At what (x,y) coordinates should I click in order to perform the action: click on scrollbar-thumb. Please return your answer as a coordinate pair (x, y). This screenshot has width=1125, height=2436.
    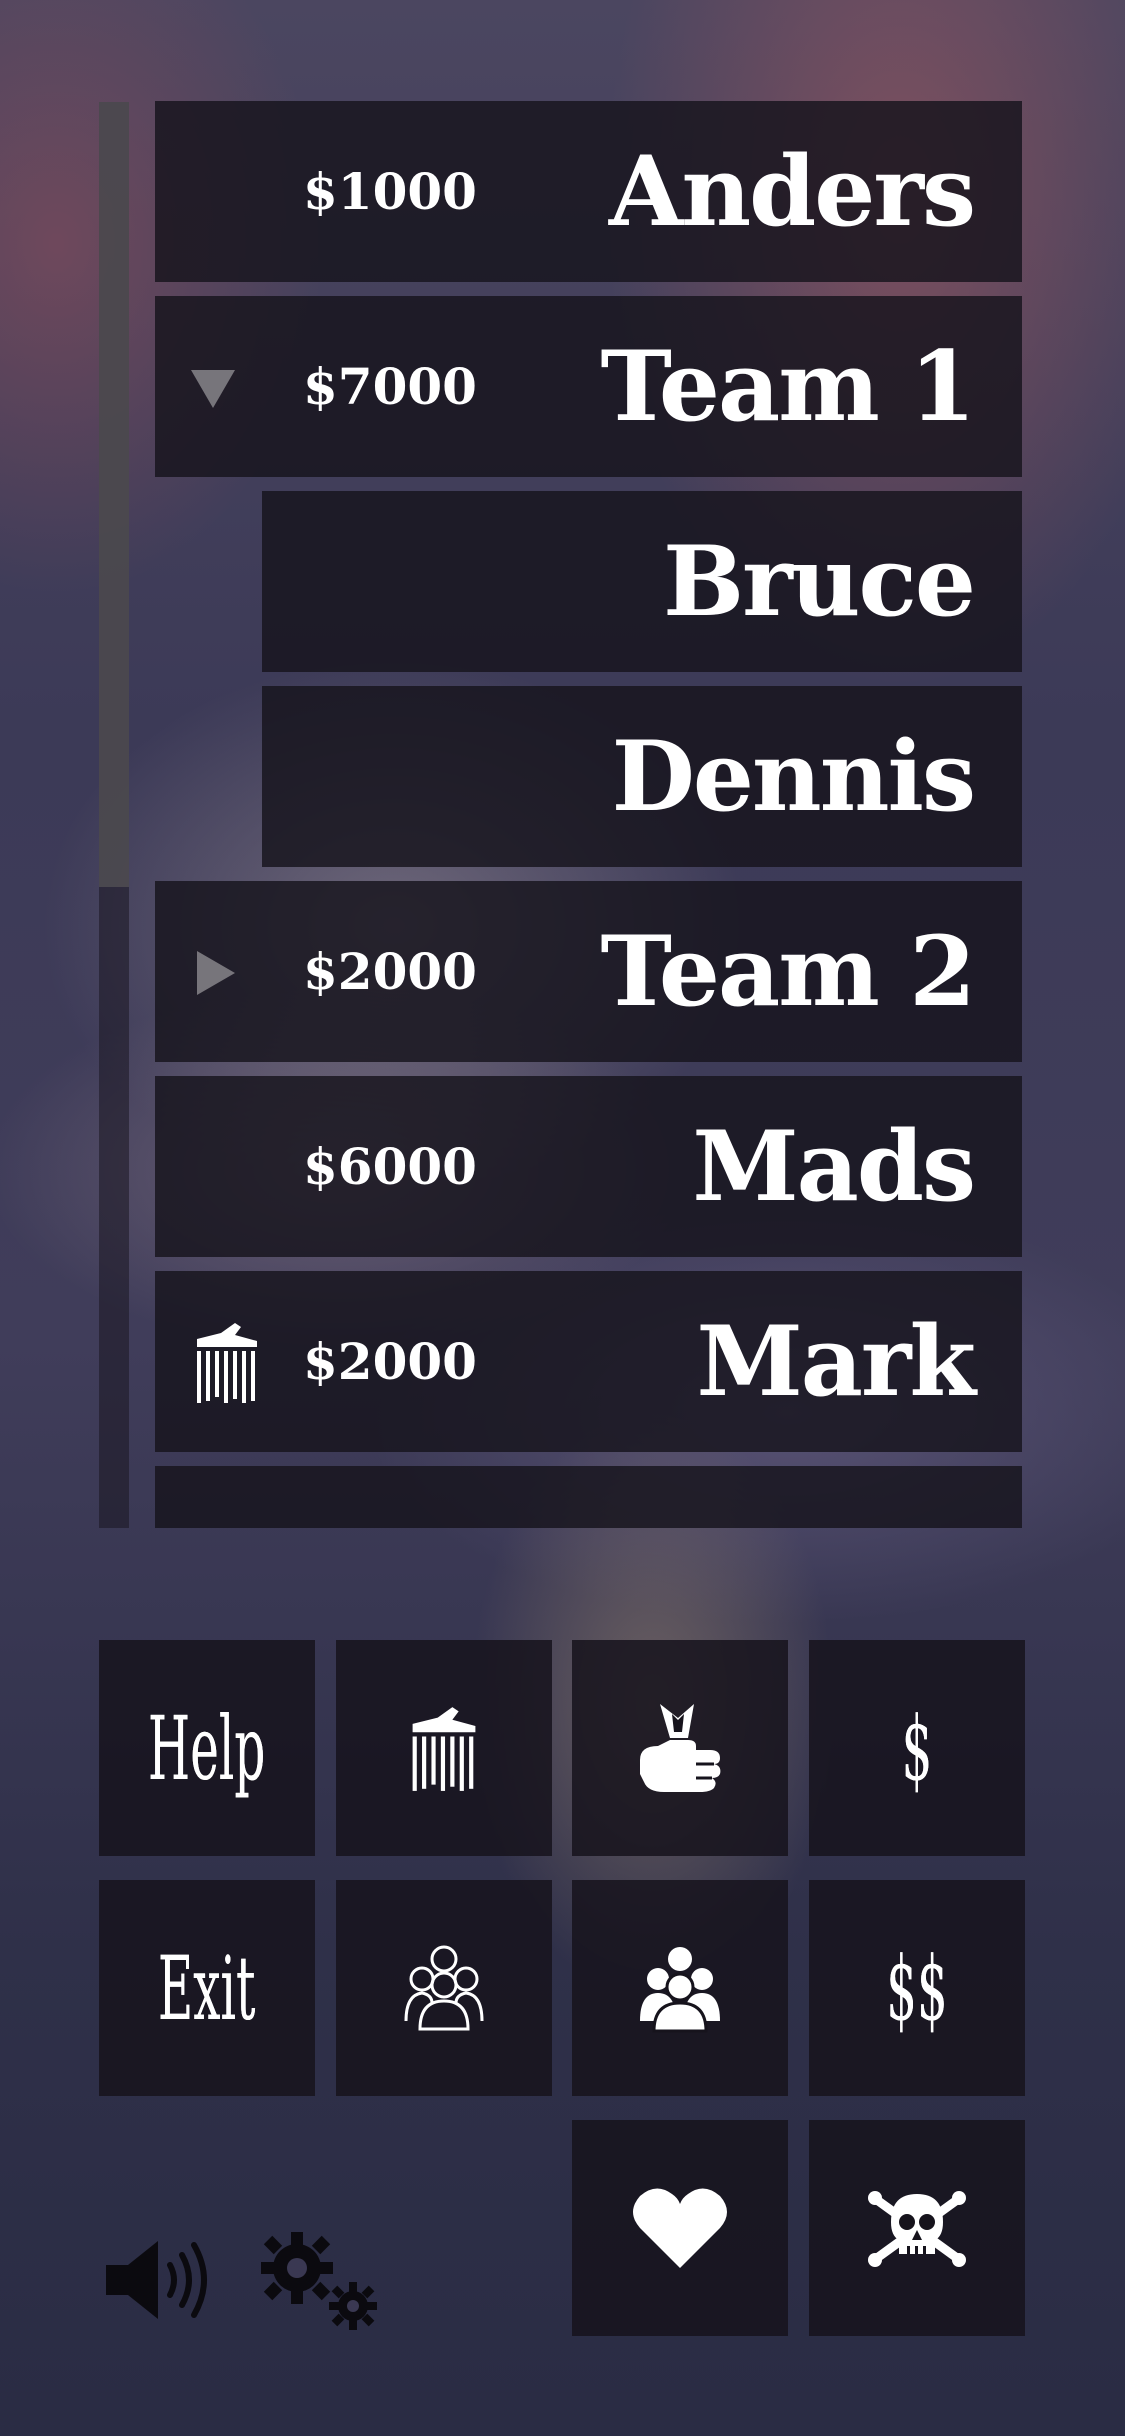
    Looking at the image, I should click on (114, 494).